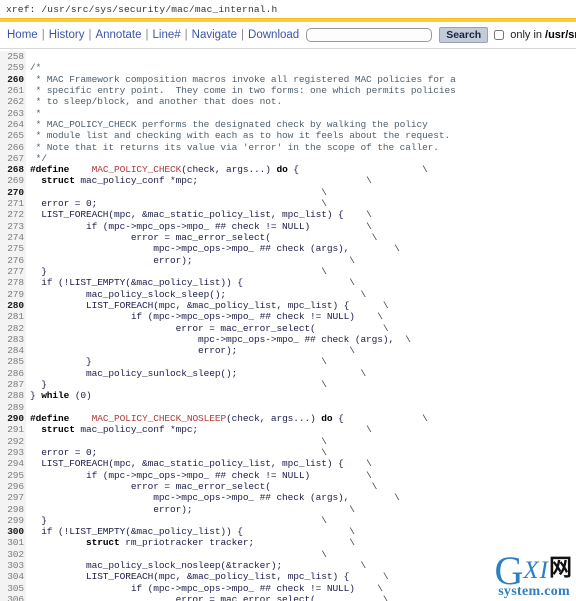  I want to click on code-token-sym: (0), so click(80, 395).